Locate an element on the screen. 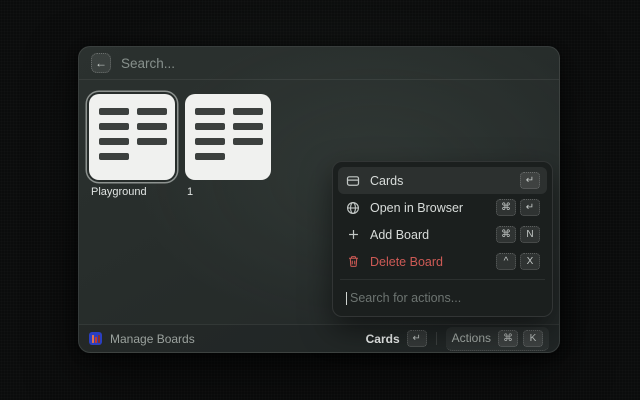  footer-app-info: Manage Boards is located at coordinates (142, 339).